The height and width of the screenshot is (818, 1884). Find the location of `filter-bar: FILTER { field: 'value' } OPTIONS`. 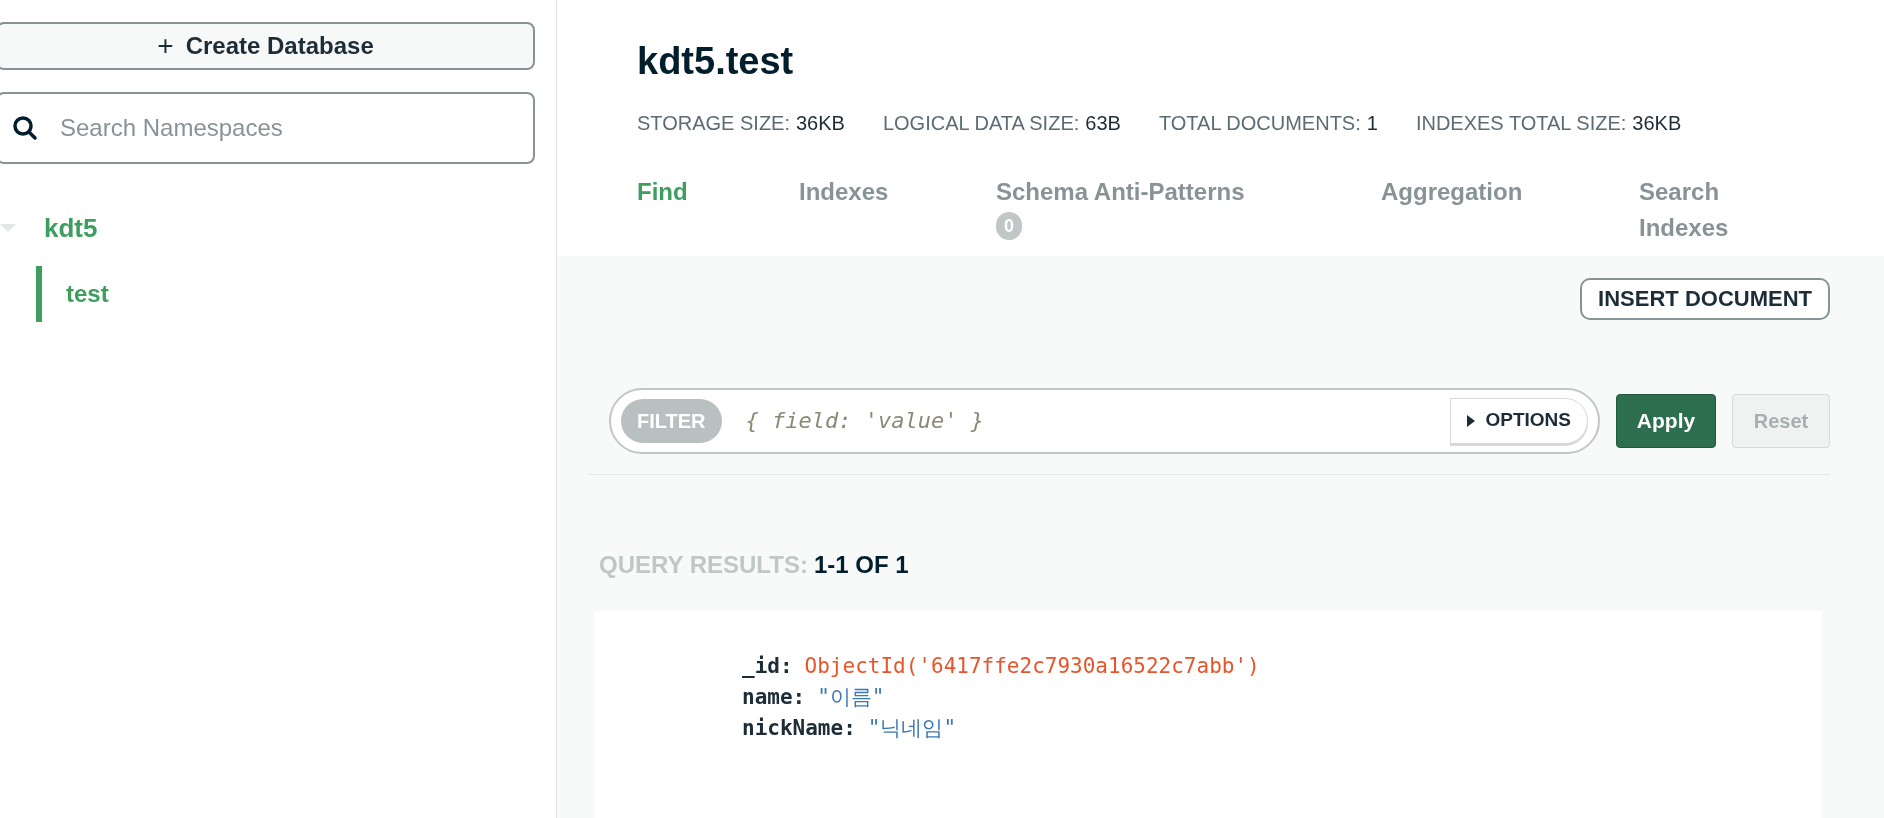

filter-bar: FILTER { field: 'value' } OPTIONS is located at coordinates (1104, 420).